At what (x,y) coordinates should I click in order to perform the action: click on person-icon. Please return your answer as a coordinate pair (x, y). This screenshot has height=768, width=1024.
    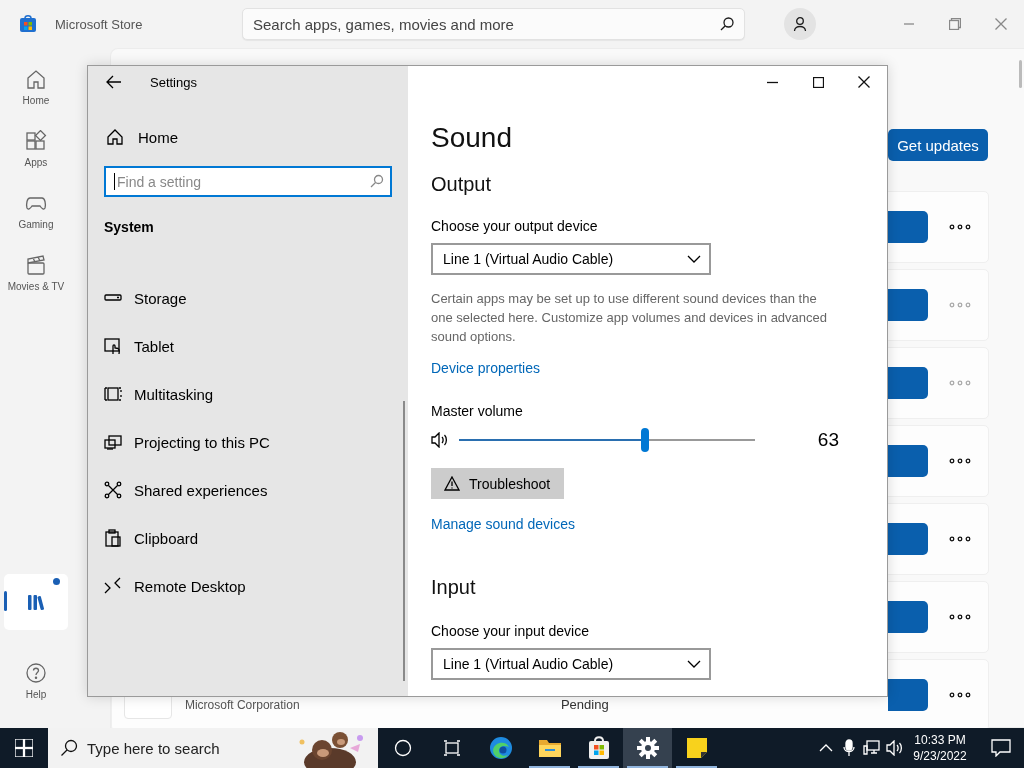
    Looking at the image, I should click on (800, 24).